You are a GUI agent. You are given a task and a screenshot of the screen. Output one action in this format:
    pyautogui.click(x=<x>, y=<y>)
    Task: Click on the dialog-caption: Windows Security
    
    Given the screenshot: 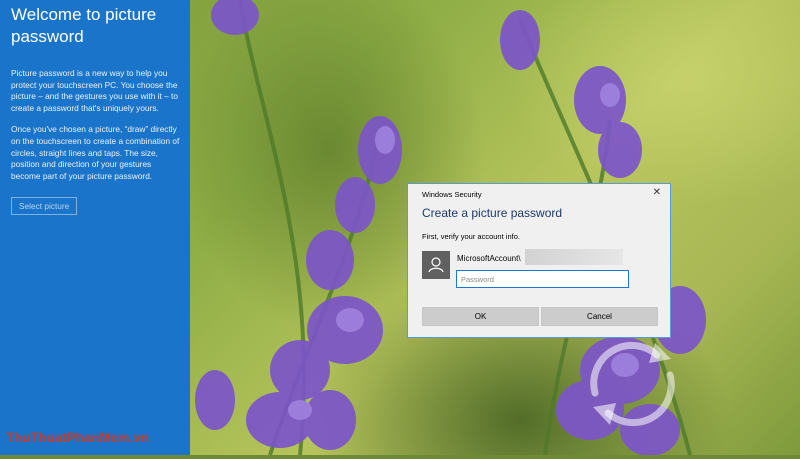 What is the action you would take?
    pyautogui.click(x=452, y=194)
    